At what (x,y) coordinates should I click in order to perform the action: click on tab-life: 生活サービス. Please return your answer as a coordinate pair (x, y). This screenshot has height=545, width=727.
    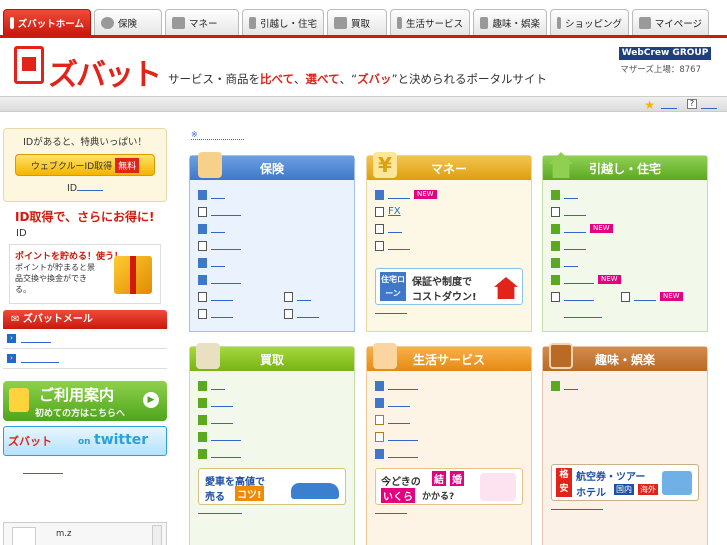
    Looking at the image, I should click on (430, 22).